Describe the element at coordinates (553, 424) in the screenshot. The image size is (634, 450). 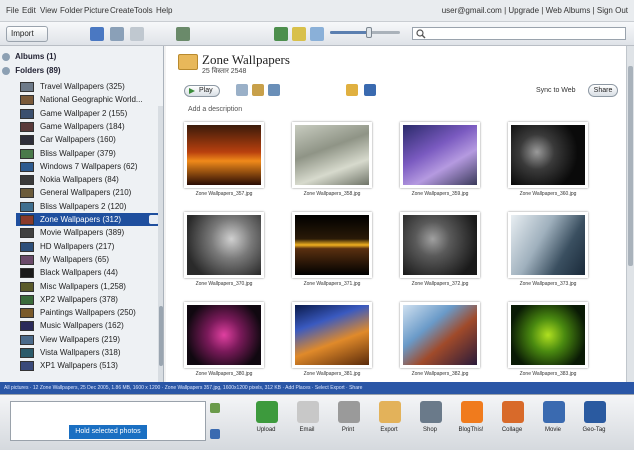
I see `tray-movie-button: Movie` at that location.